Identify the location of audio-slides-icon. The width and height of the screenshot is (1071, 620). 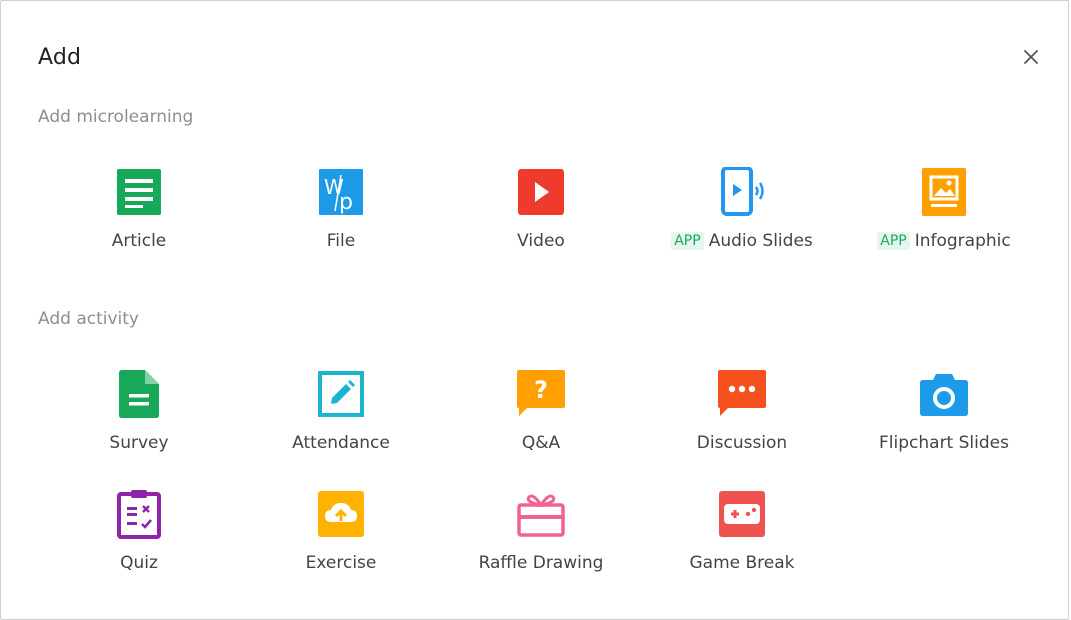
(742, 191).